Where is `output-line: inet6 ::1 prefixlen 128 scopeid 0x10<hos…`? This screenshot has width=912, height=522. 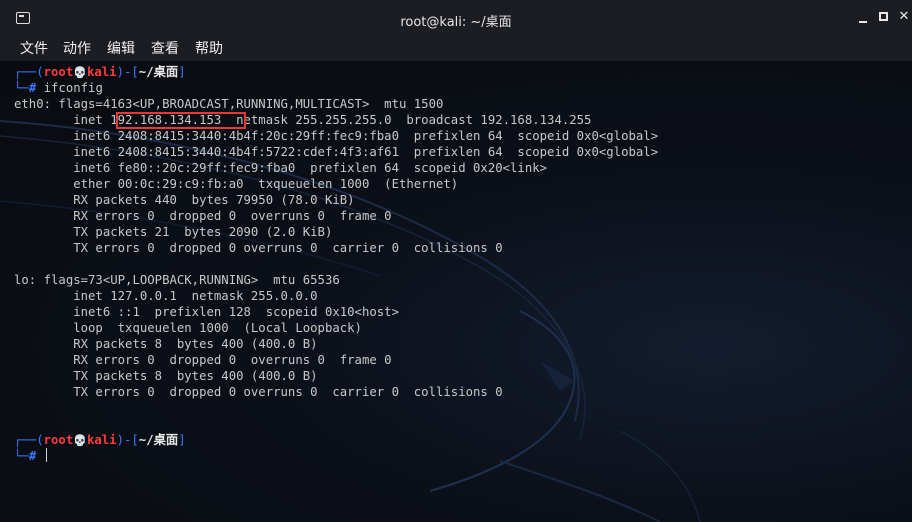
output-line: inet6 ::1 prefixlen 128 scopeid 0x10<hos… is located at coordinates (206, 312).